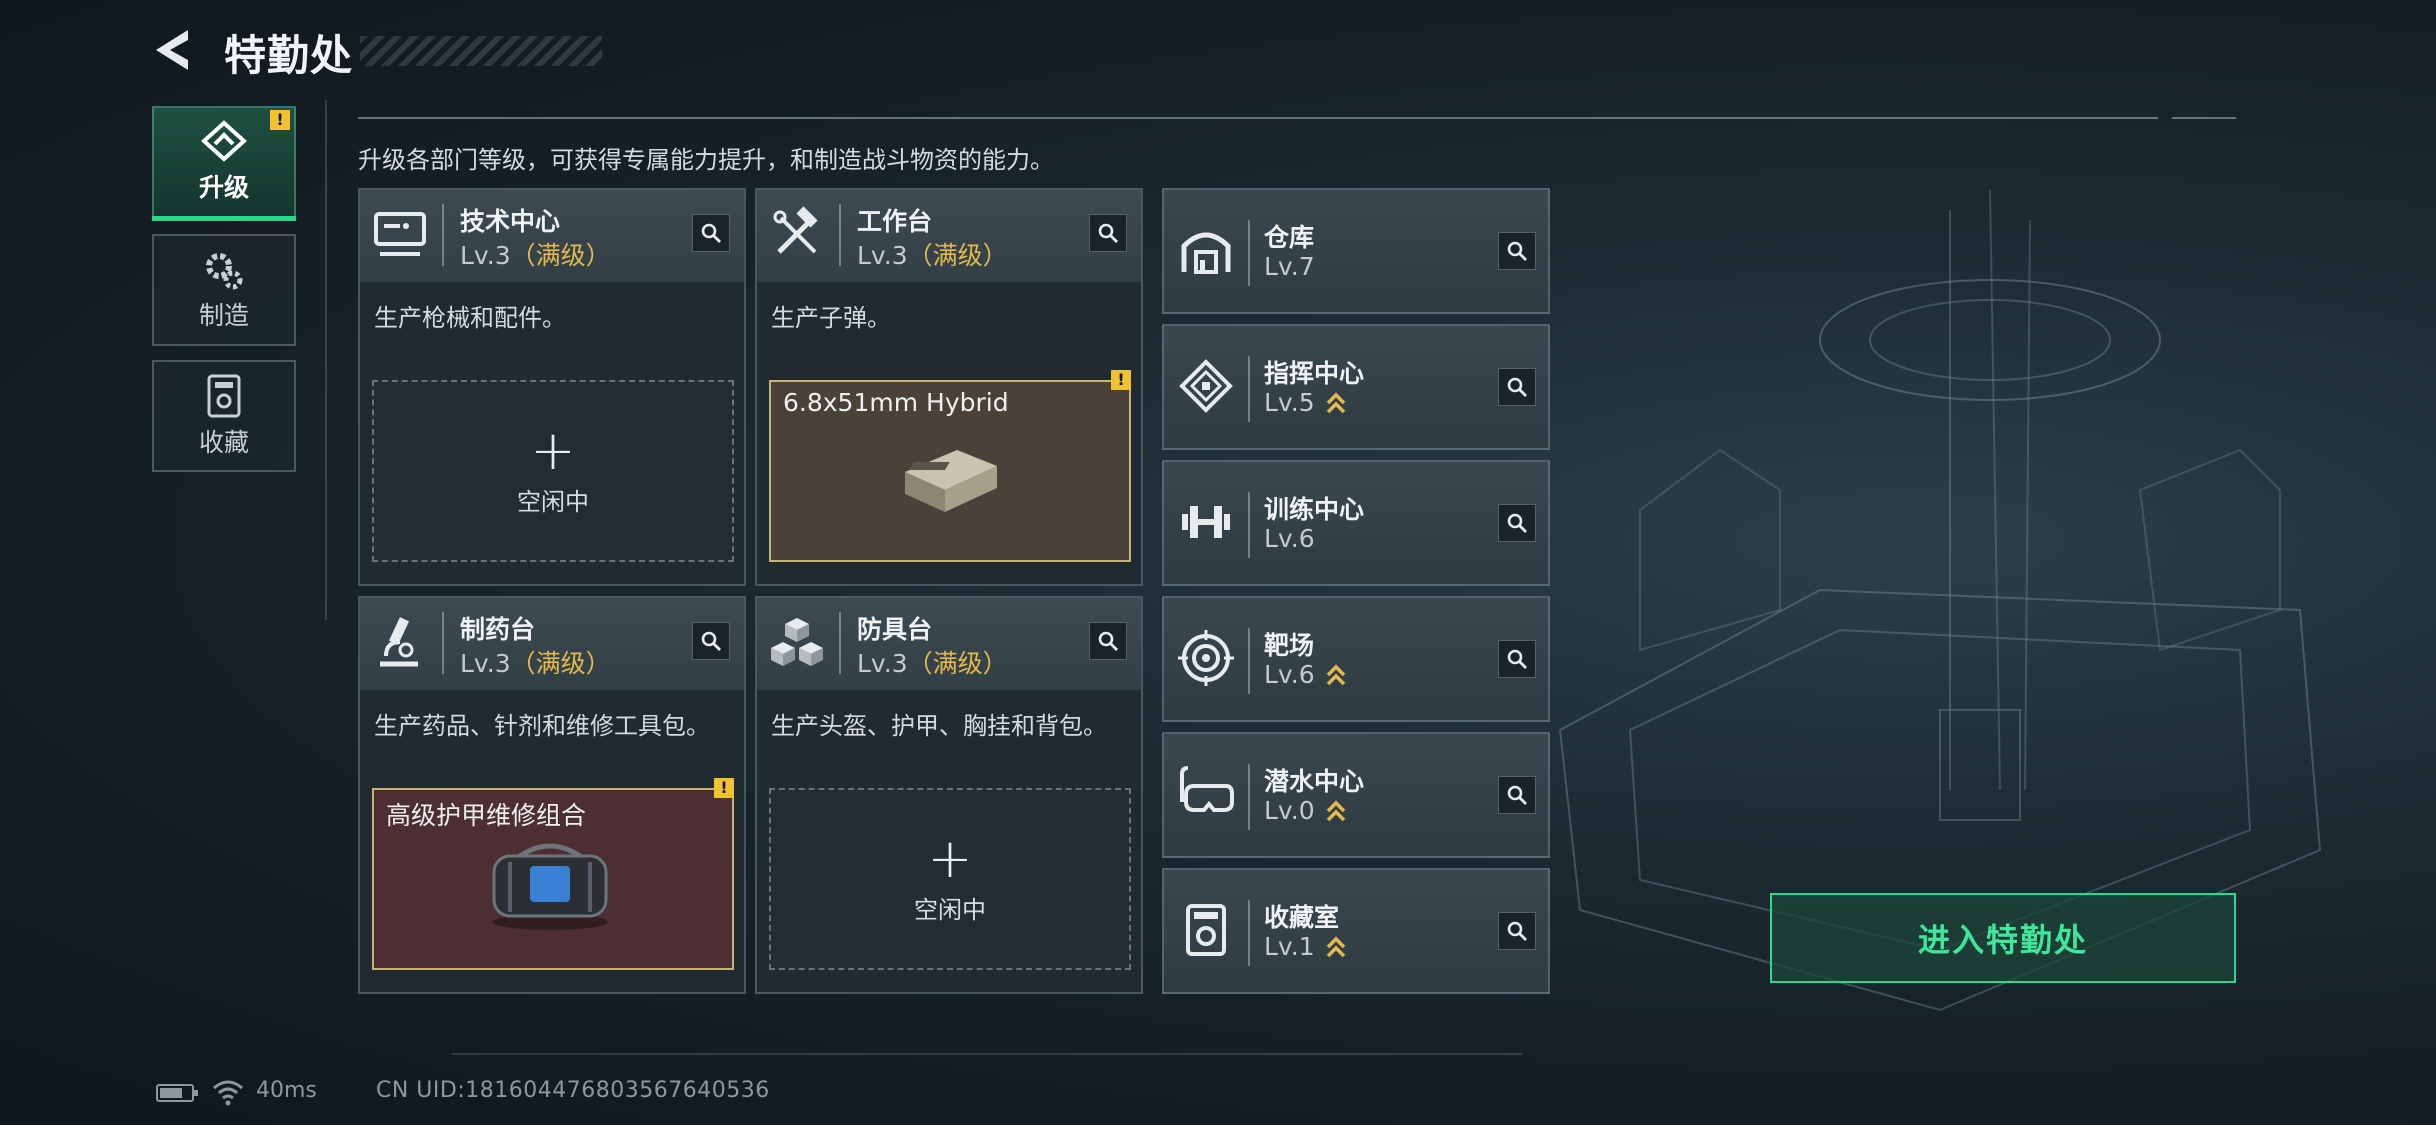 The image size is (2436, 1125). I want to click on facility-card-workbench: 工作台 Lv.3（满级） 生产子弹。 6.8x51mm Hybrid !, so click(949, 387).